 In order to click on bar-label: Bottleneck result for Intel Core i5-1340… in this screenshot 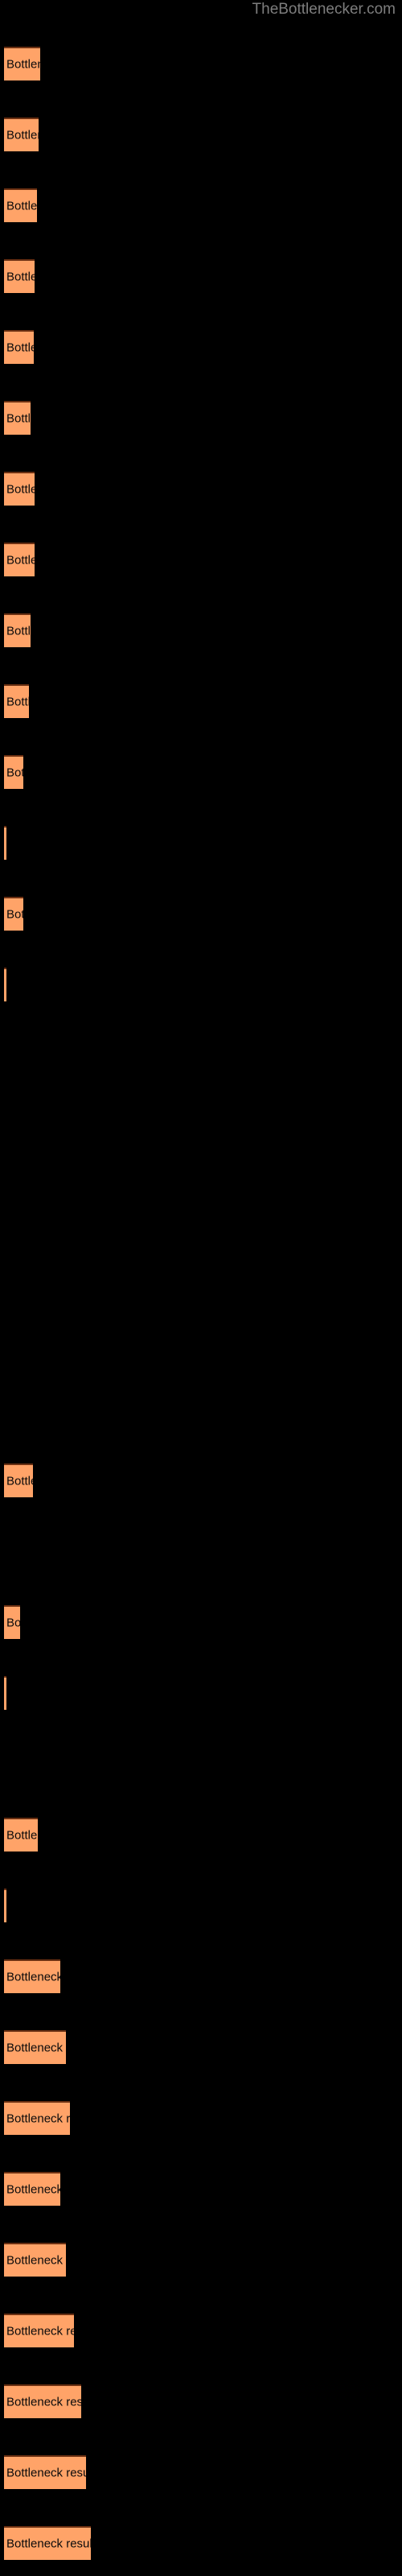, I will do `click(40, 2331)`.